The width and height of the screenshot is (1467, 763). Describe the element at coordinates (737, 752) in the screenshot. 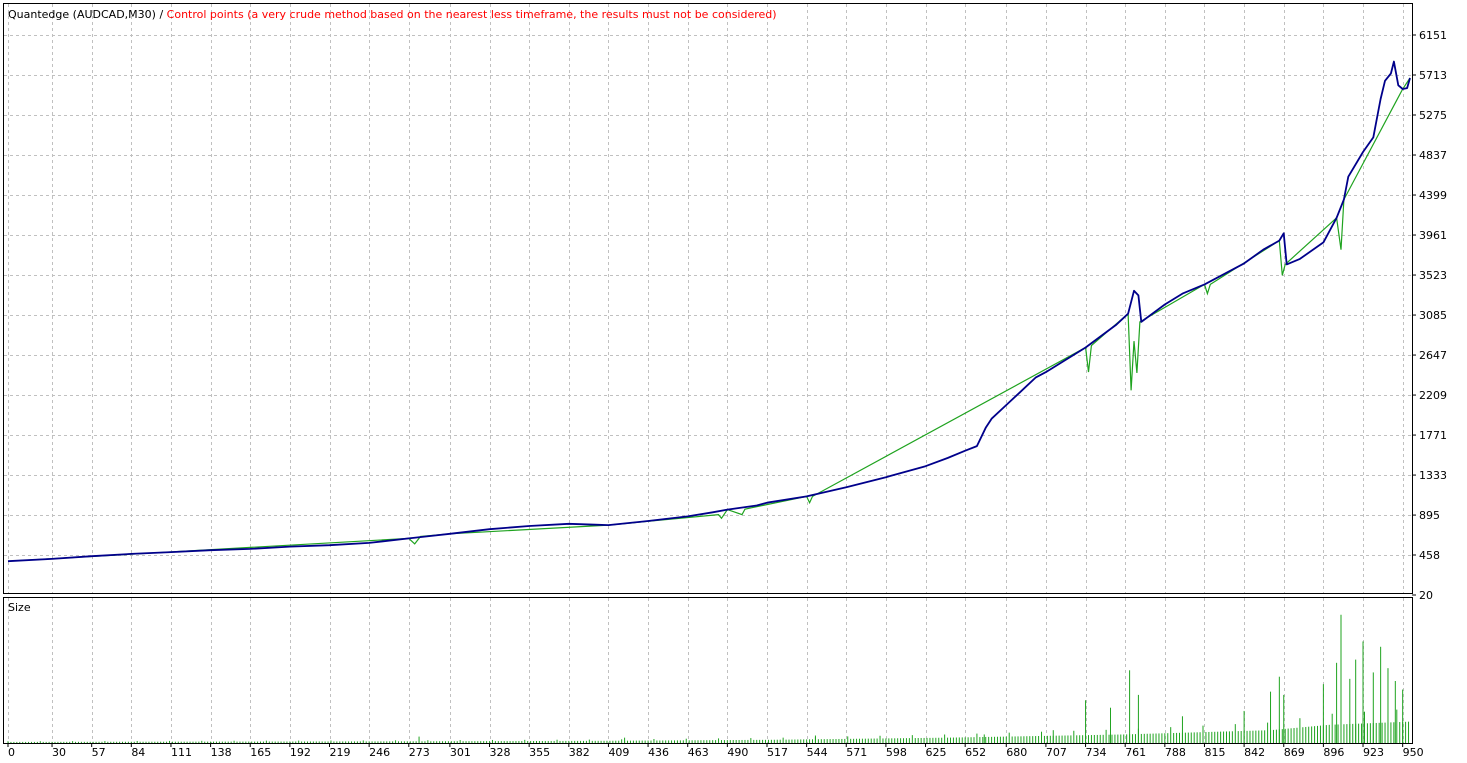

I see `x-tick-label: 490` at that location.